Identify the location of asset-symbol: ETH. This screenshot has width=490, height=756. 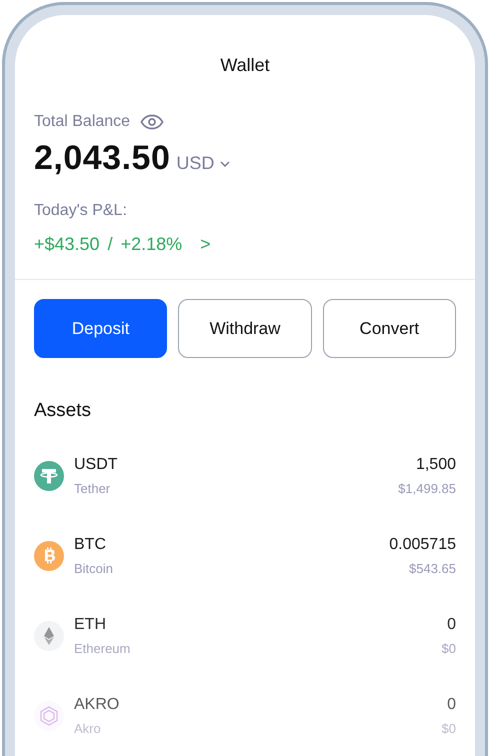
(90, 625).